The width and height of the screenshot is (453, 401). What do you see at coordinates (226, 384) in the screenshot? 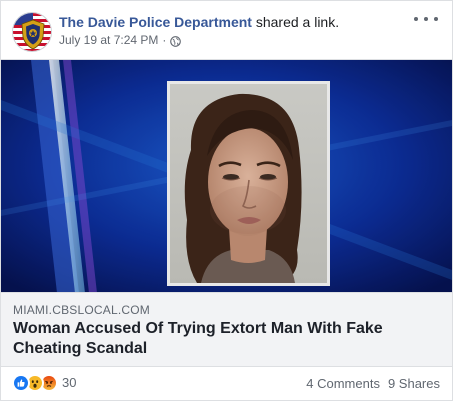
I see `post-footer: 30 4 Comments 9 Shares` at bounding box center [226, 384].